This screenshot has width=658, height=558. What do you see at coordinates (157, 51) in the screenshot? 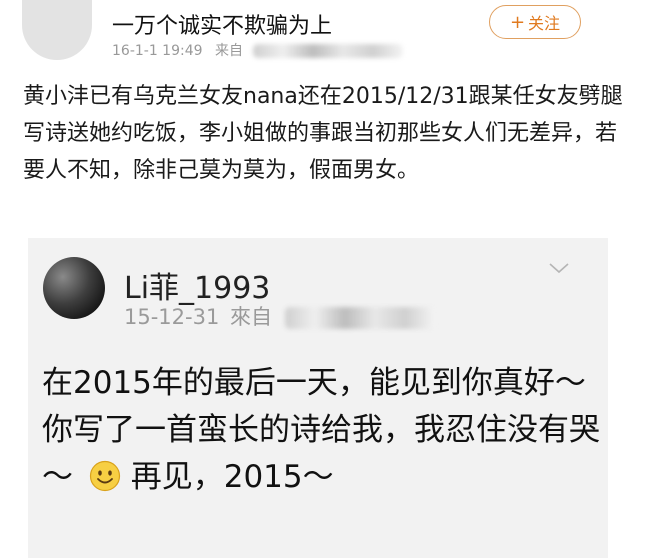
I see `post-date: 16-1-1 19:49` at bounding box center [157, 51].